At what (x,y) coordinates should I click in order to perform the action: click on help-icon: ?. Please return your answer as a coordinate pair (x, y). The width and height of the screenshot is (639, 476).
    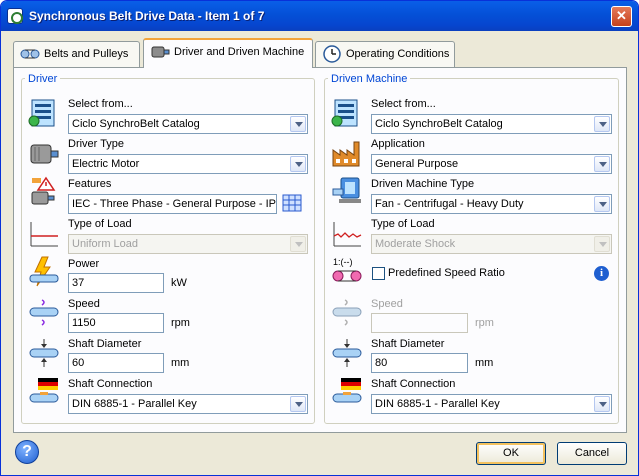
    Looking at the image, I should click on (27, 452).